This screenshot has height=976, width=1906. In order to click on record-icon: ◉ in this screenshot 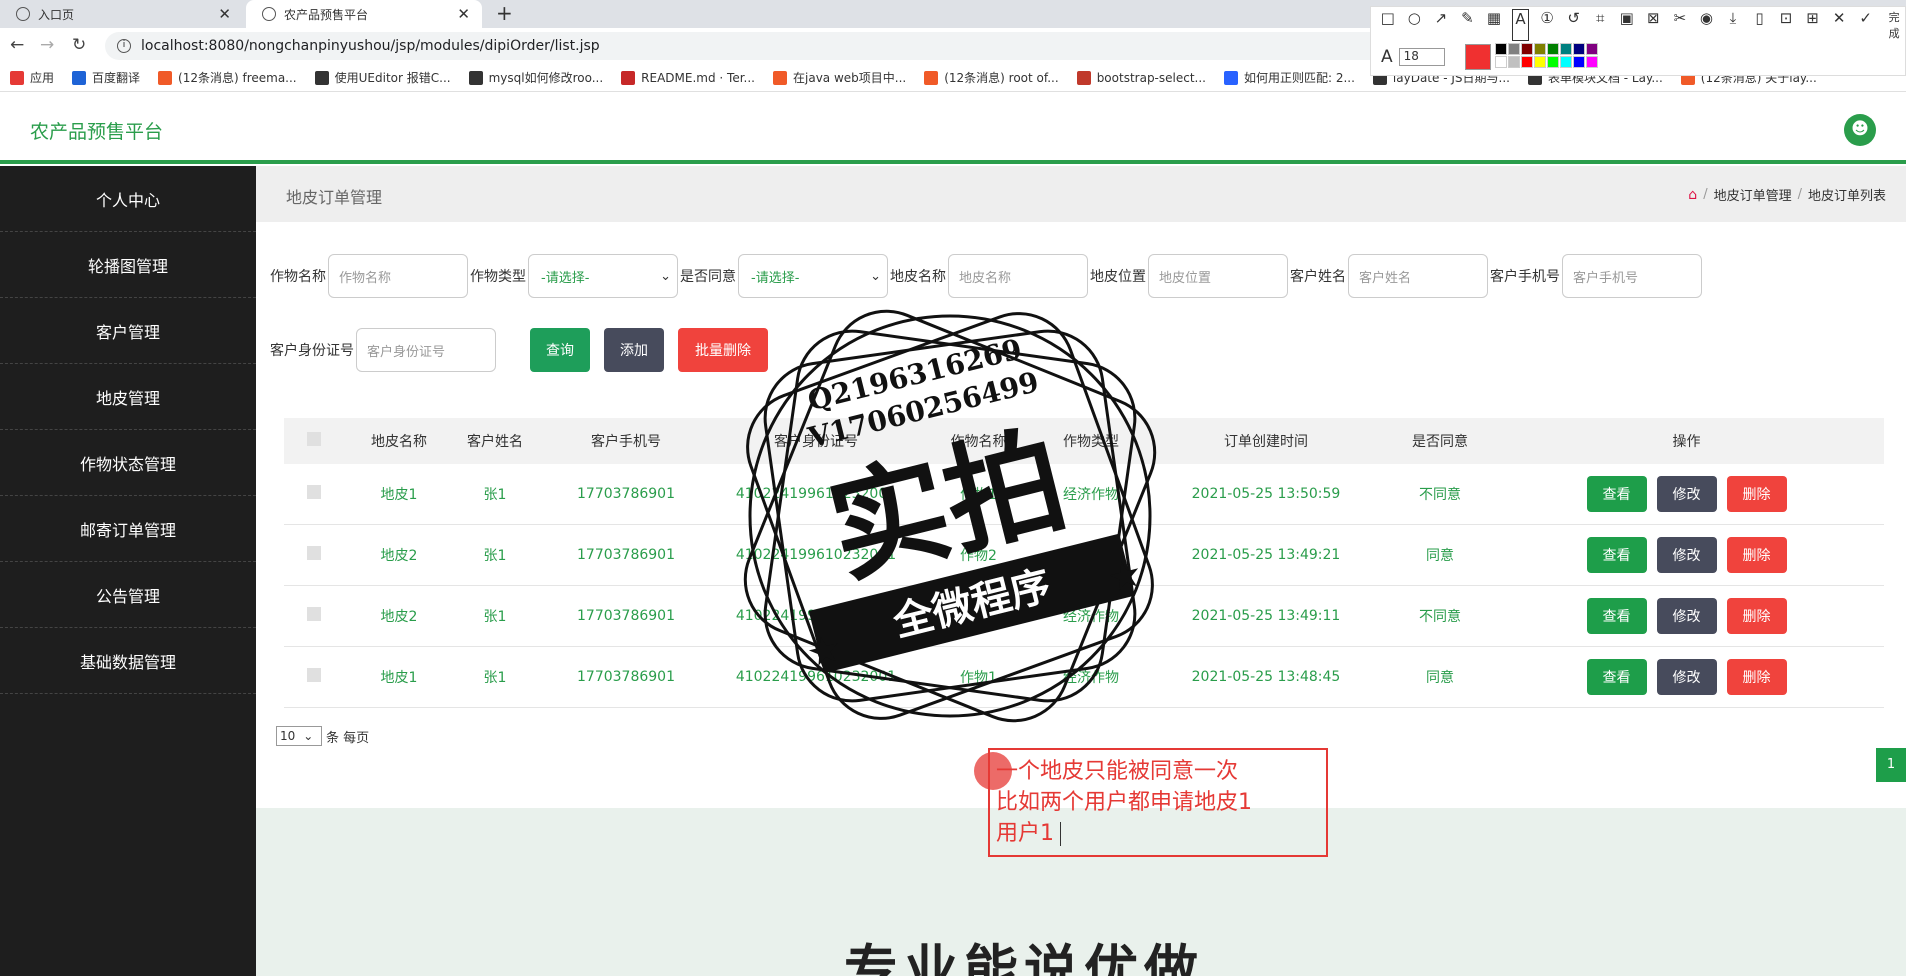, I will do `click(1707, 25)`.